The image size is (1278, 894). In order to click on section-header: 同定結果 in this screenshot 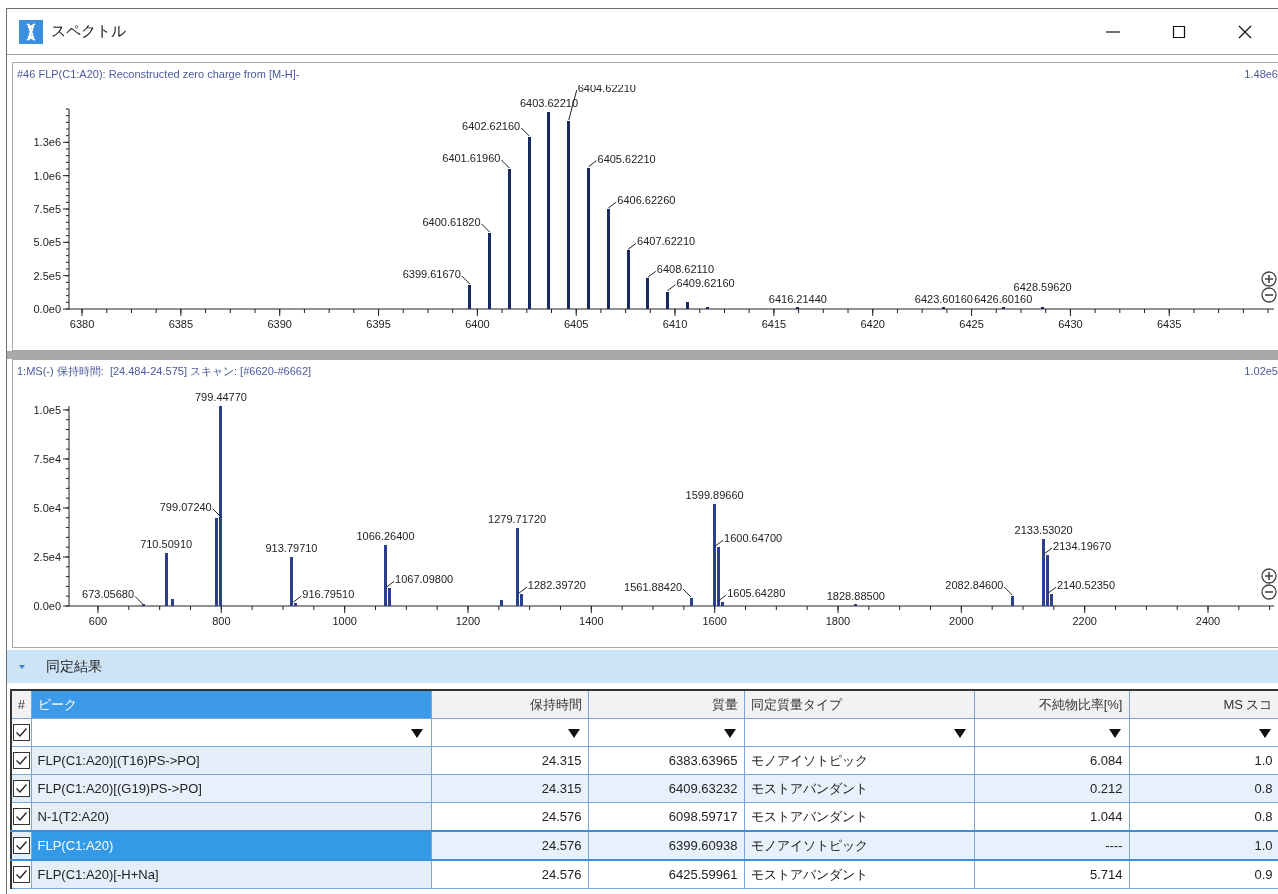, I will do `click(642, 666)`.